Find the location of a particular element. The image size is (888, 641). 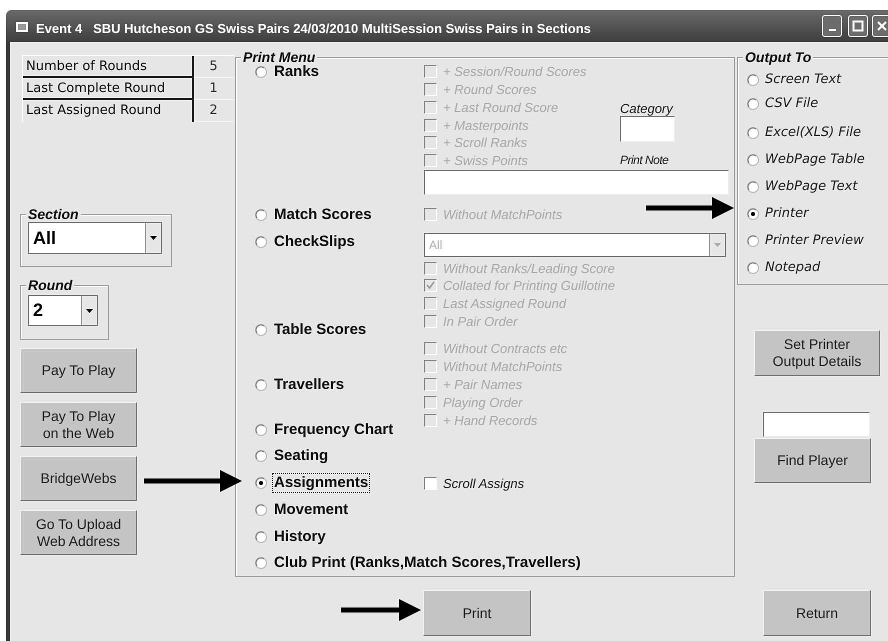

action-button: Pay To Play is located at coordinates (78, 370).